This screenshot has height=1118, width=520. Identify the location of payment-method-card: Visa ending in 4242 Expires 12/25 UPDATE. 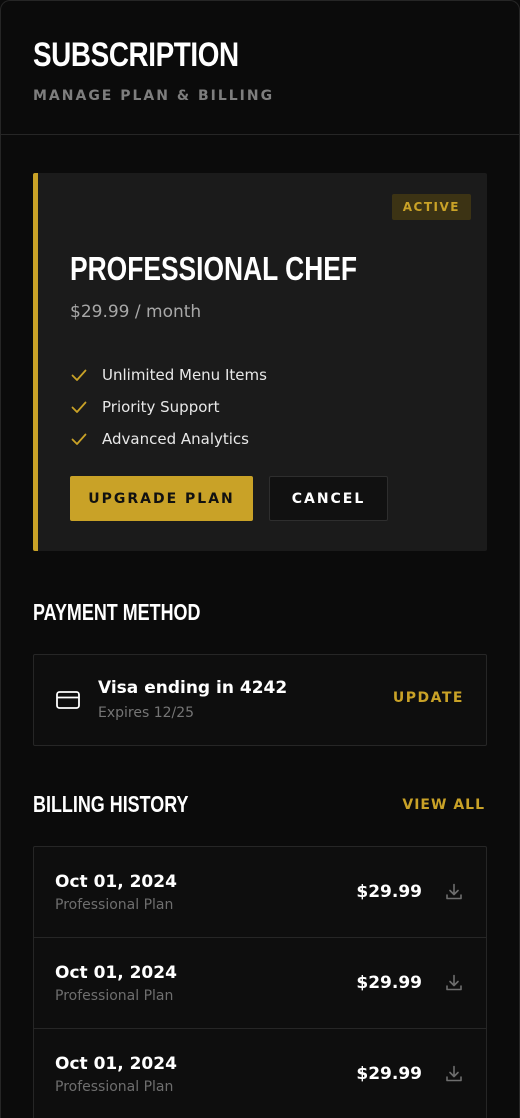
(260, 700).